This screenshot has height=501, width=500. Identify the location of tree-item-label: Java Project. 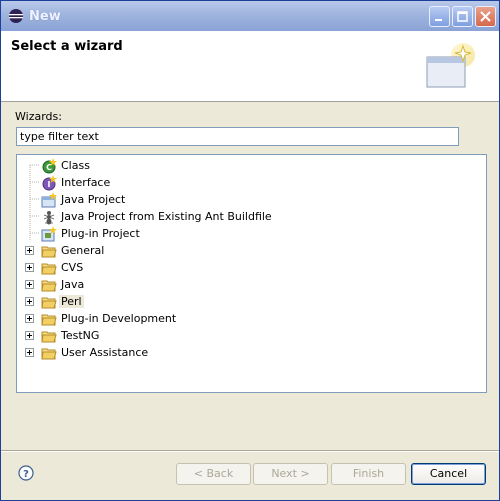
(93, 199).